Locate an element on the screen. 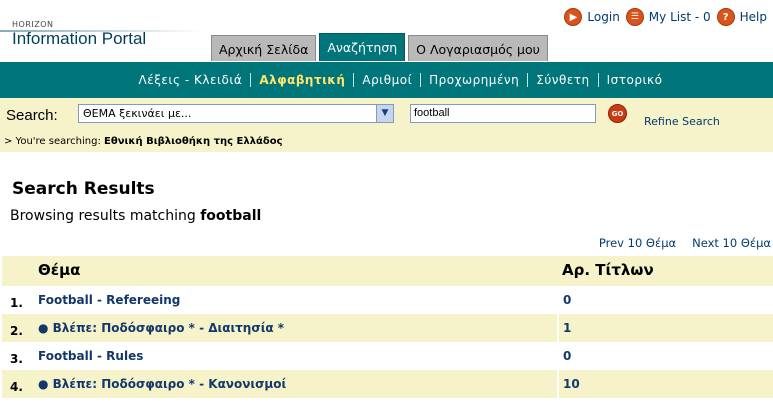 This screenshot has height=403, width=773. mylist-link: ☰ My List - 0 is located at coordinates (668, 17).